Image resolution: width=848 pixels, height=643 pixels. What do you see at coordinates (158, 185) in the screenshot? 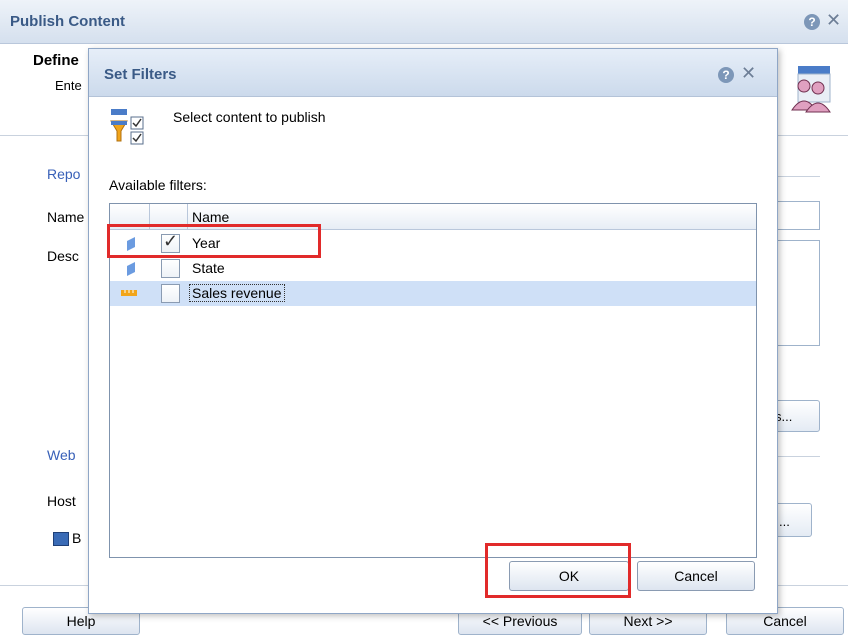
I see `available-filters-label: Available filters:` at bounding box center [158, 185].